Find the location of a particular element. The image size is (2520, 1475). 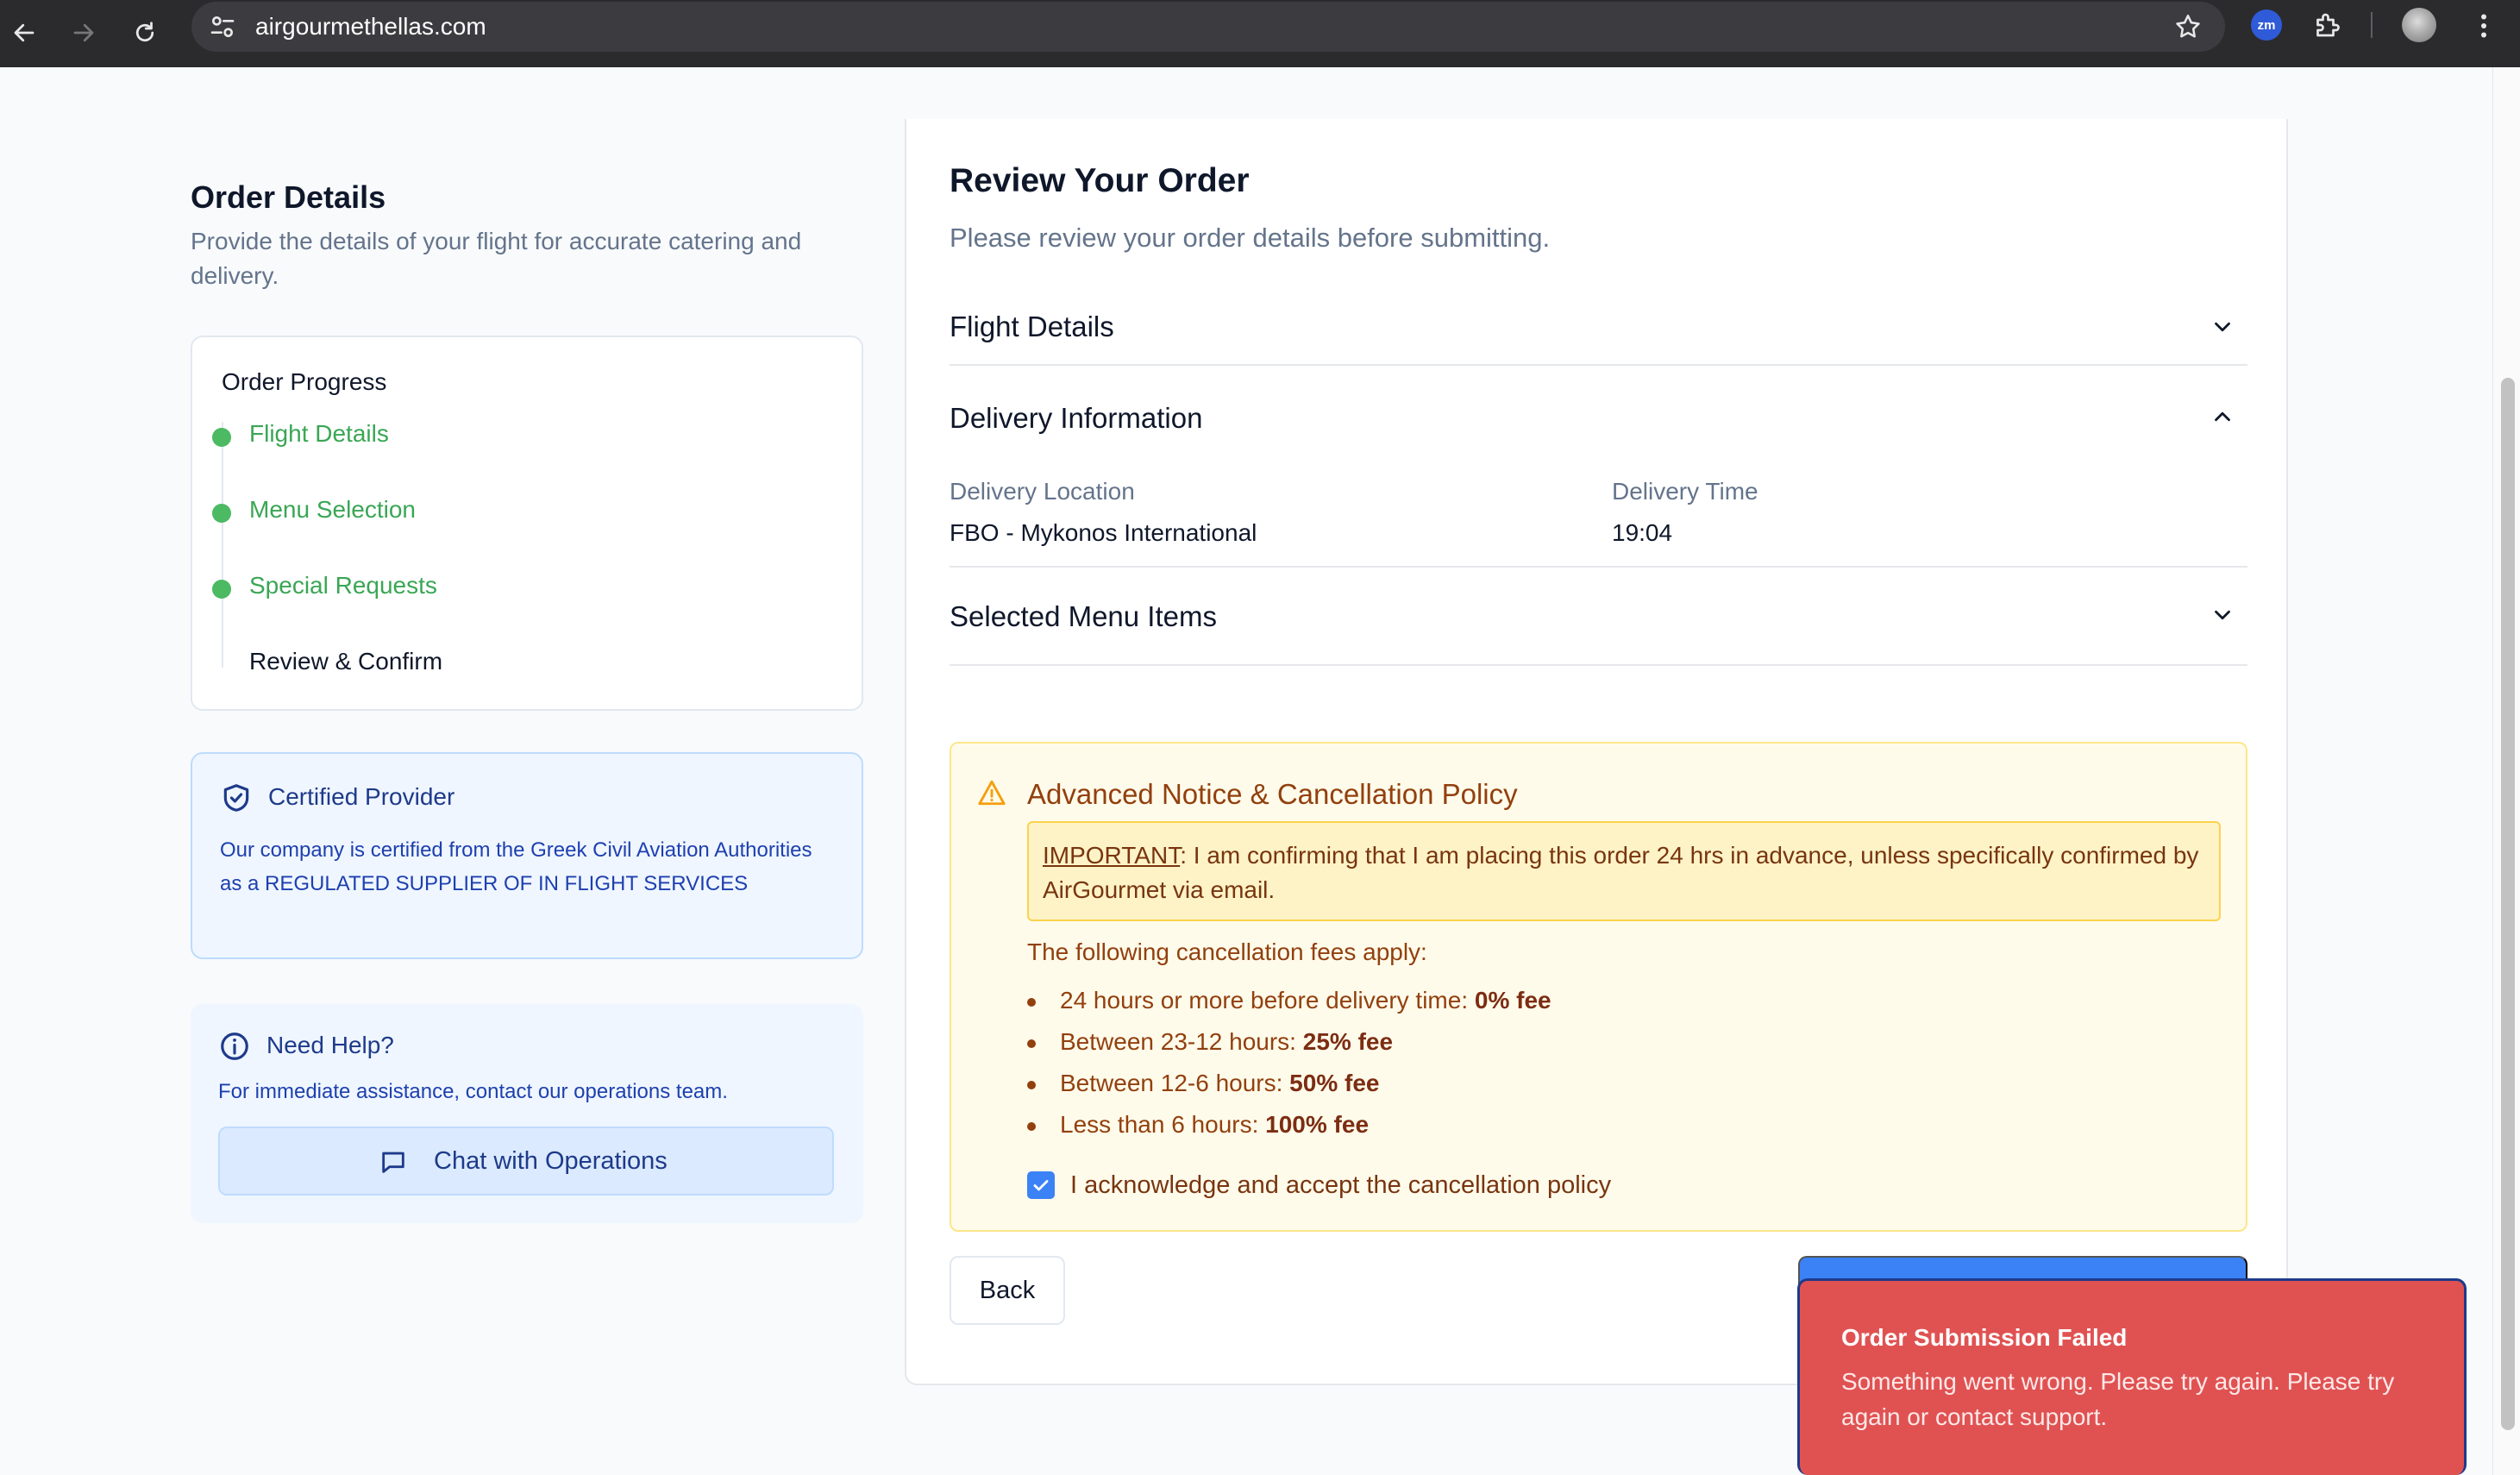

important-label: IMPORTANT is located at coordinates (1112, 855).